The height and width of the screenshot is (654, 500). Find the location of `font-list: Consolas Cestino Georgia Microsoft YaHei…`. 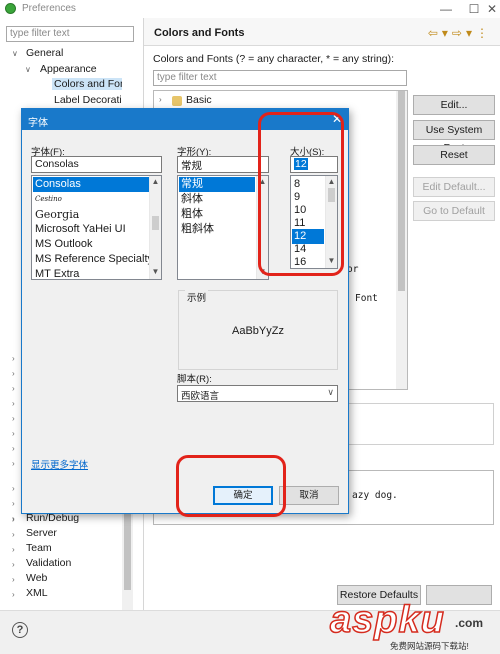

font-list: Consolas Cestino Georgia Microsoft YaHei… is located at coordinates (96, 227).